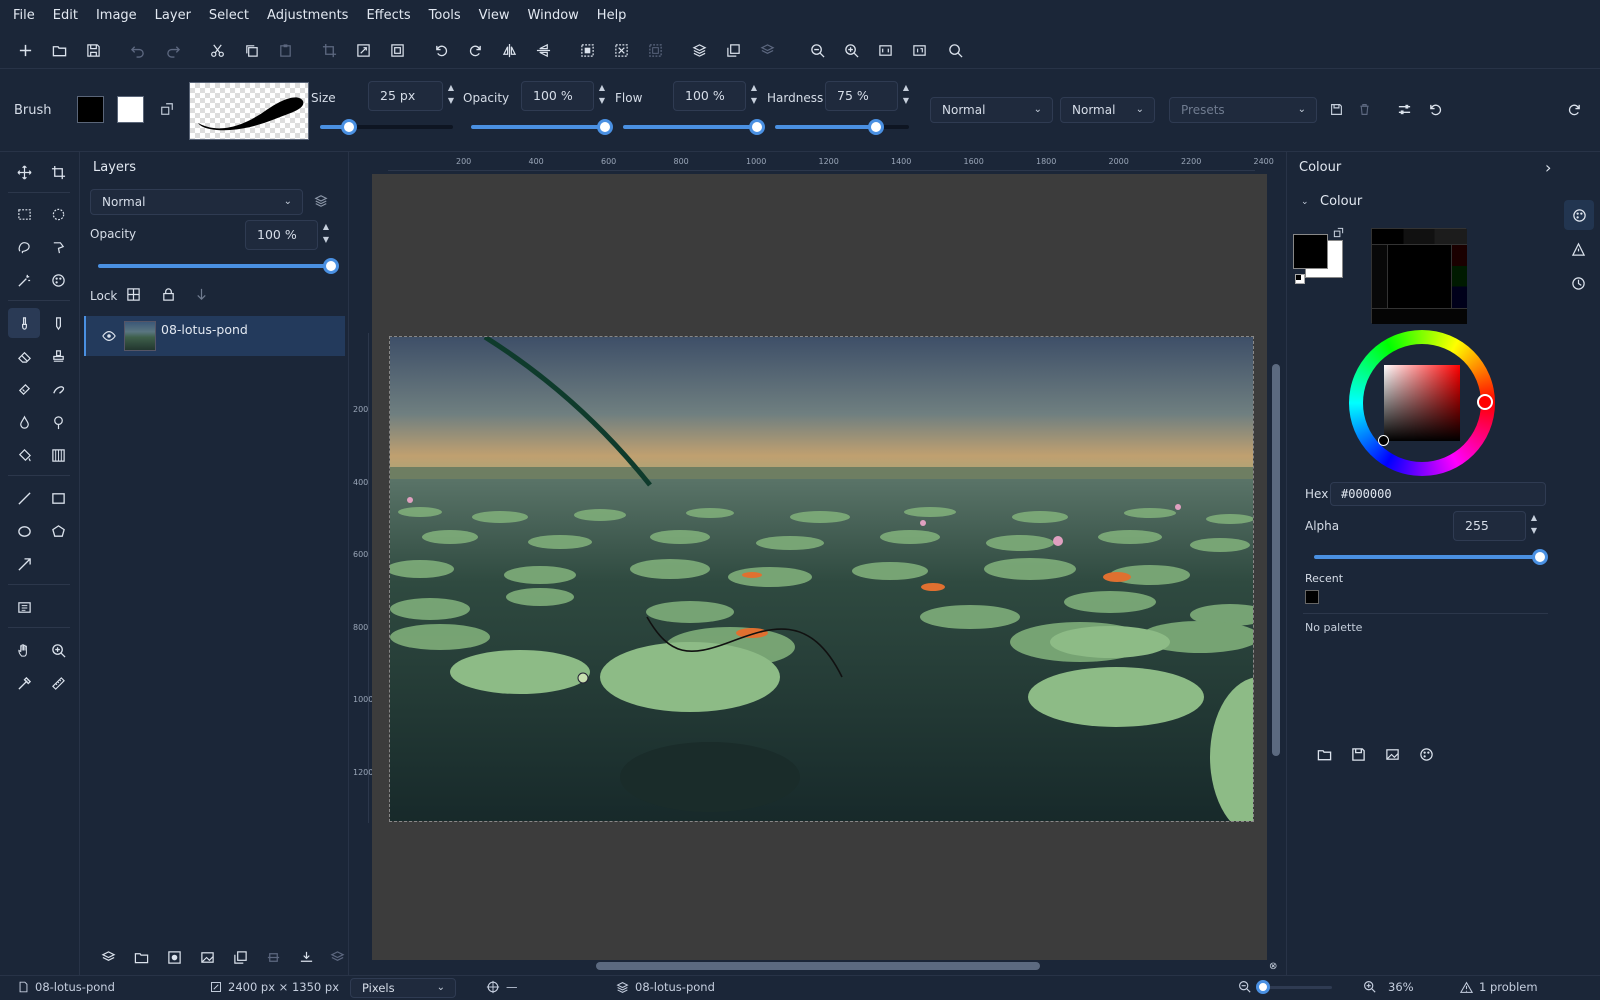 The image size is (1600, 1000). I want to click on move-tool-icon, so click(24, 172).